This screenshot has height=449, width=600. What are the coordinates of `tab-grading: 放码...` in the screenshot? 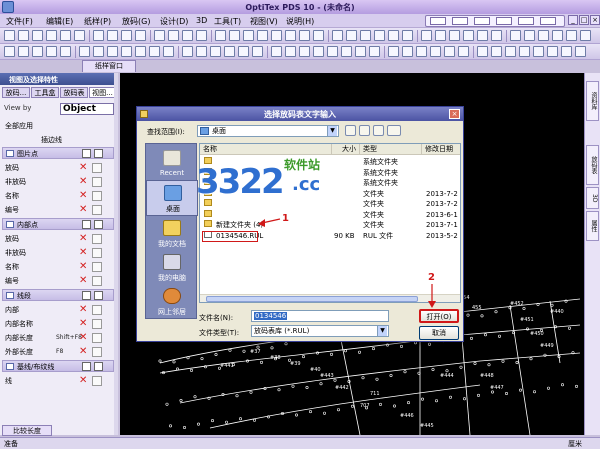 It's located at (16, 92).